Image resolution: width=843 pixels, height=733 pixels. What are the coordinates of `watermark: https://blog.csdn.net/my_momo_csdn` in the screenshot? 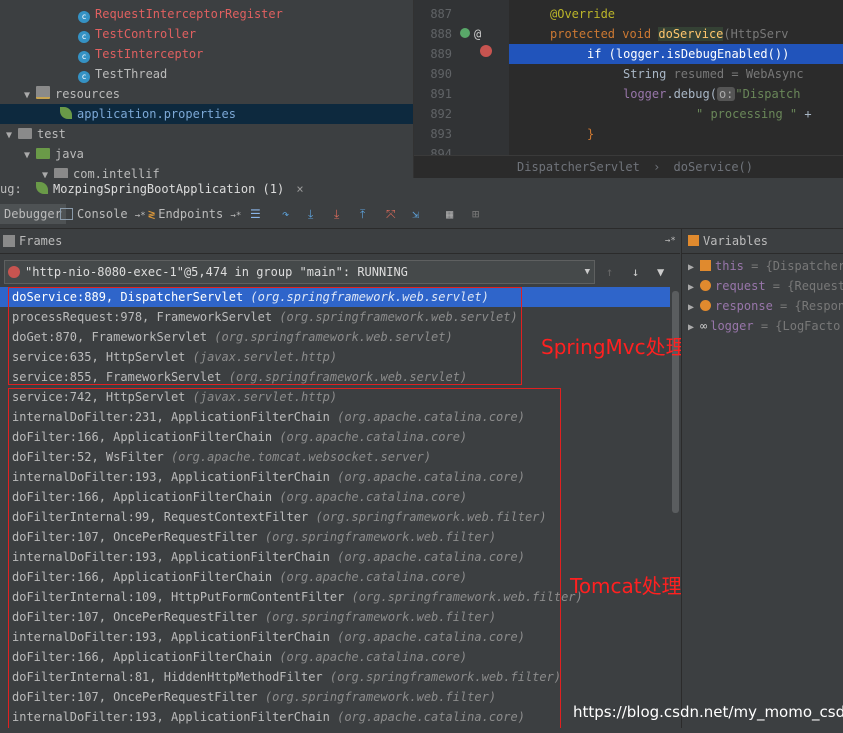 It's located at (708, 712).